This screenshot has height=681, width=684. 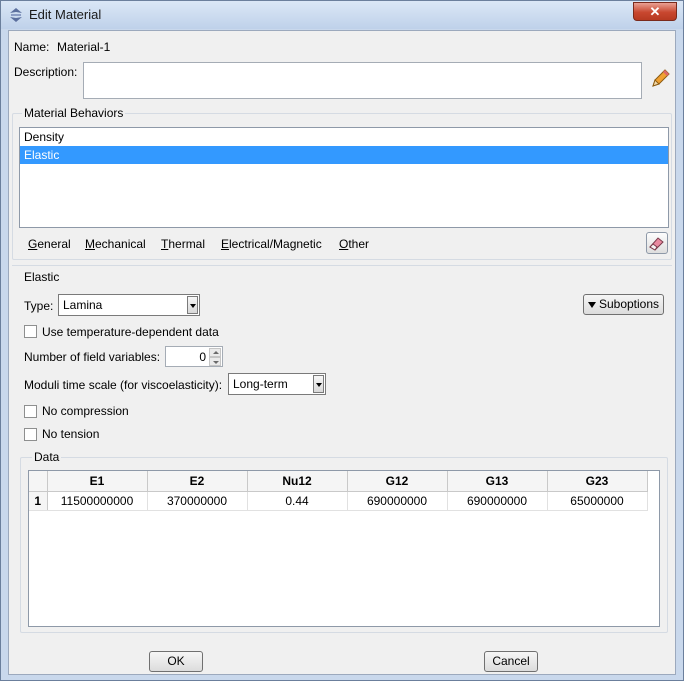 I want to click on moduli-time-scale-label: Moduli time scale (for viscoelasticity):, so click(x=123, y=385).